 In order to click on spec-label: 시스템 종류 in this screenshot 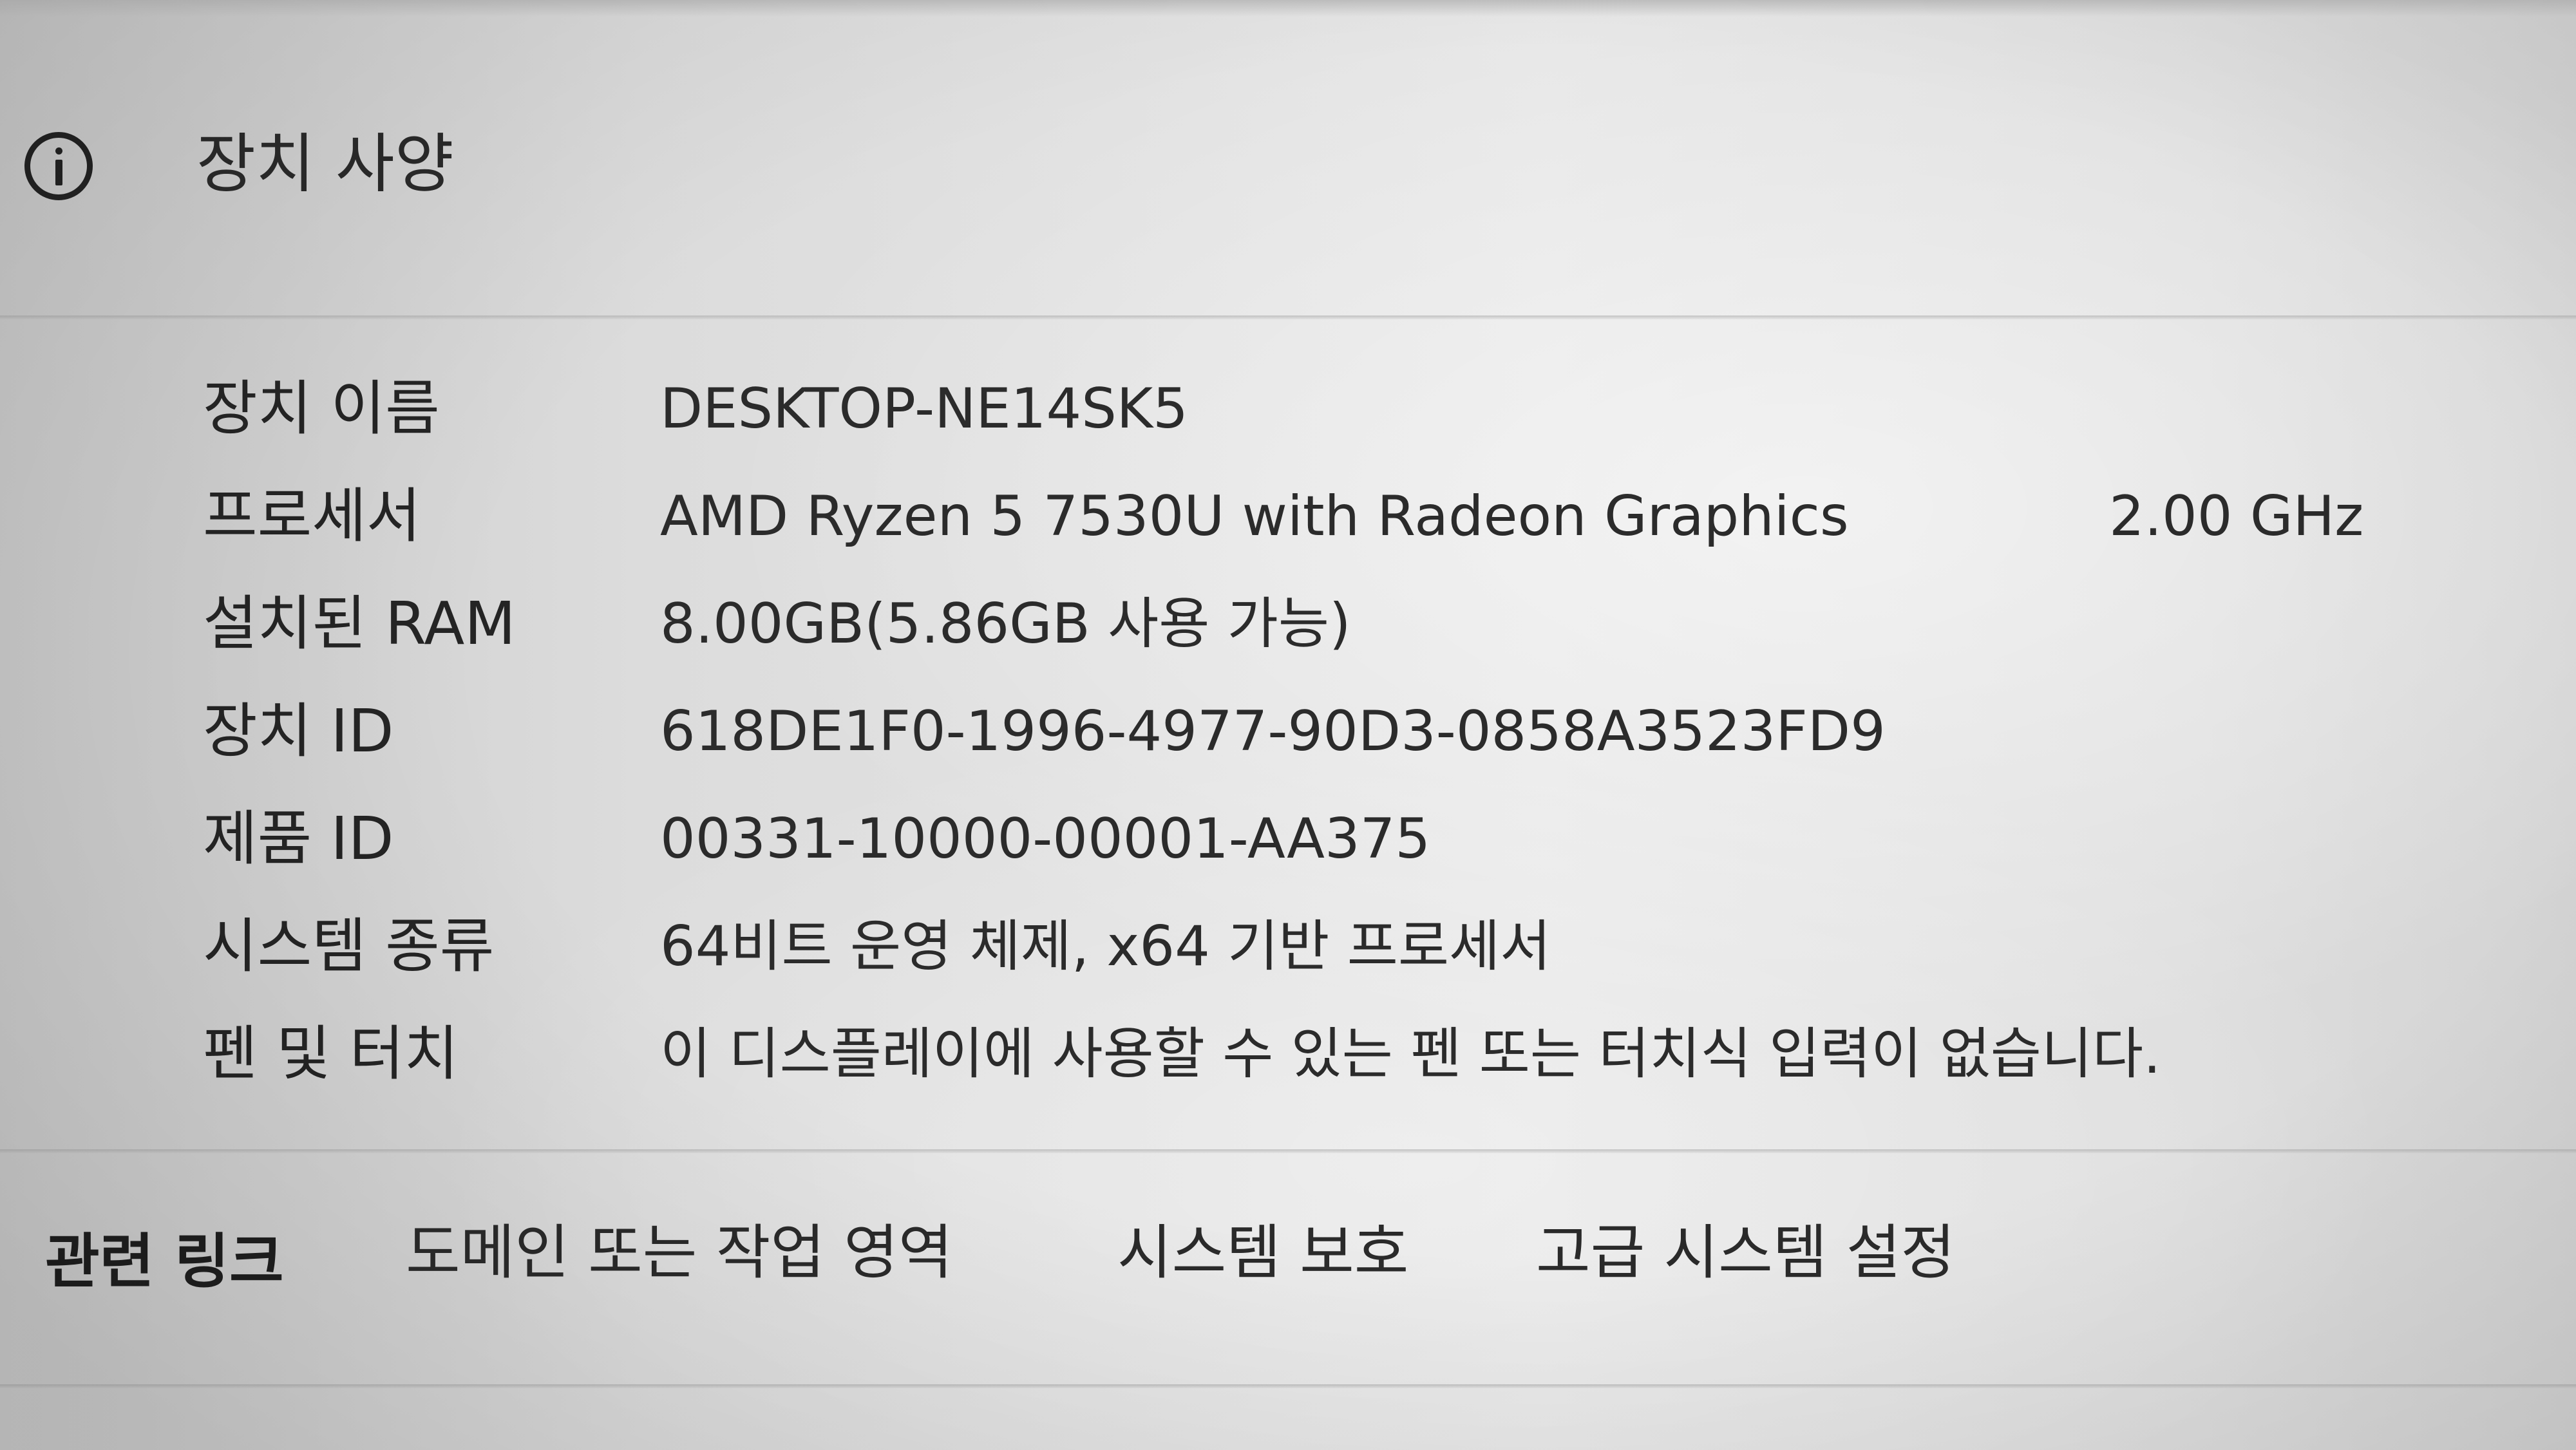, I will do `click(349, 946)`.